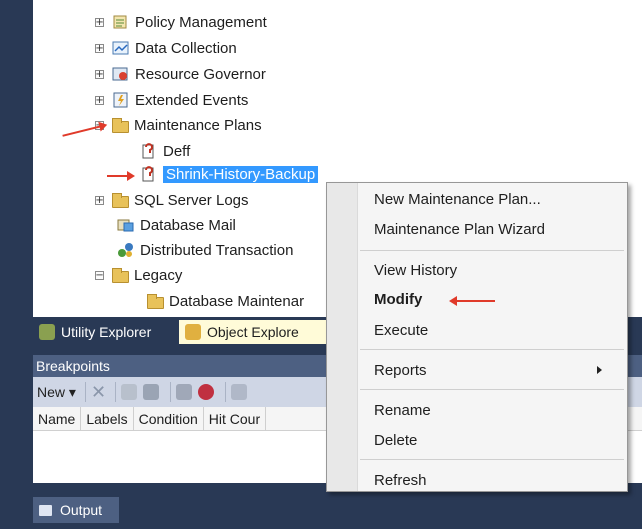  What do you see at coordinates (129, 392) in the screenshot?
I see `toggle-icon` at bounding box center [129, 392].